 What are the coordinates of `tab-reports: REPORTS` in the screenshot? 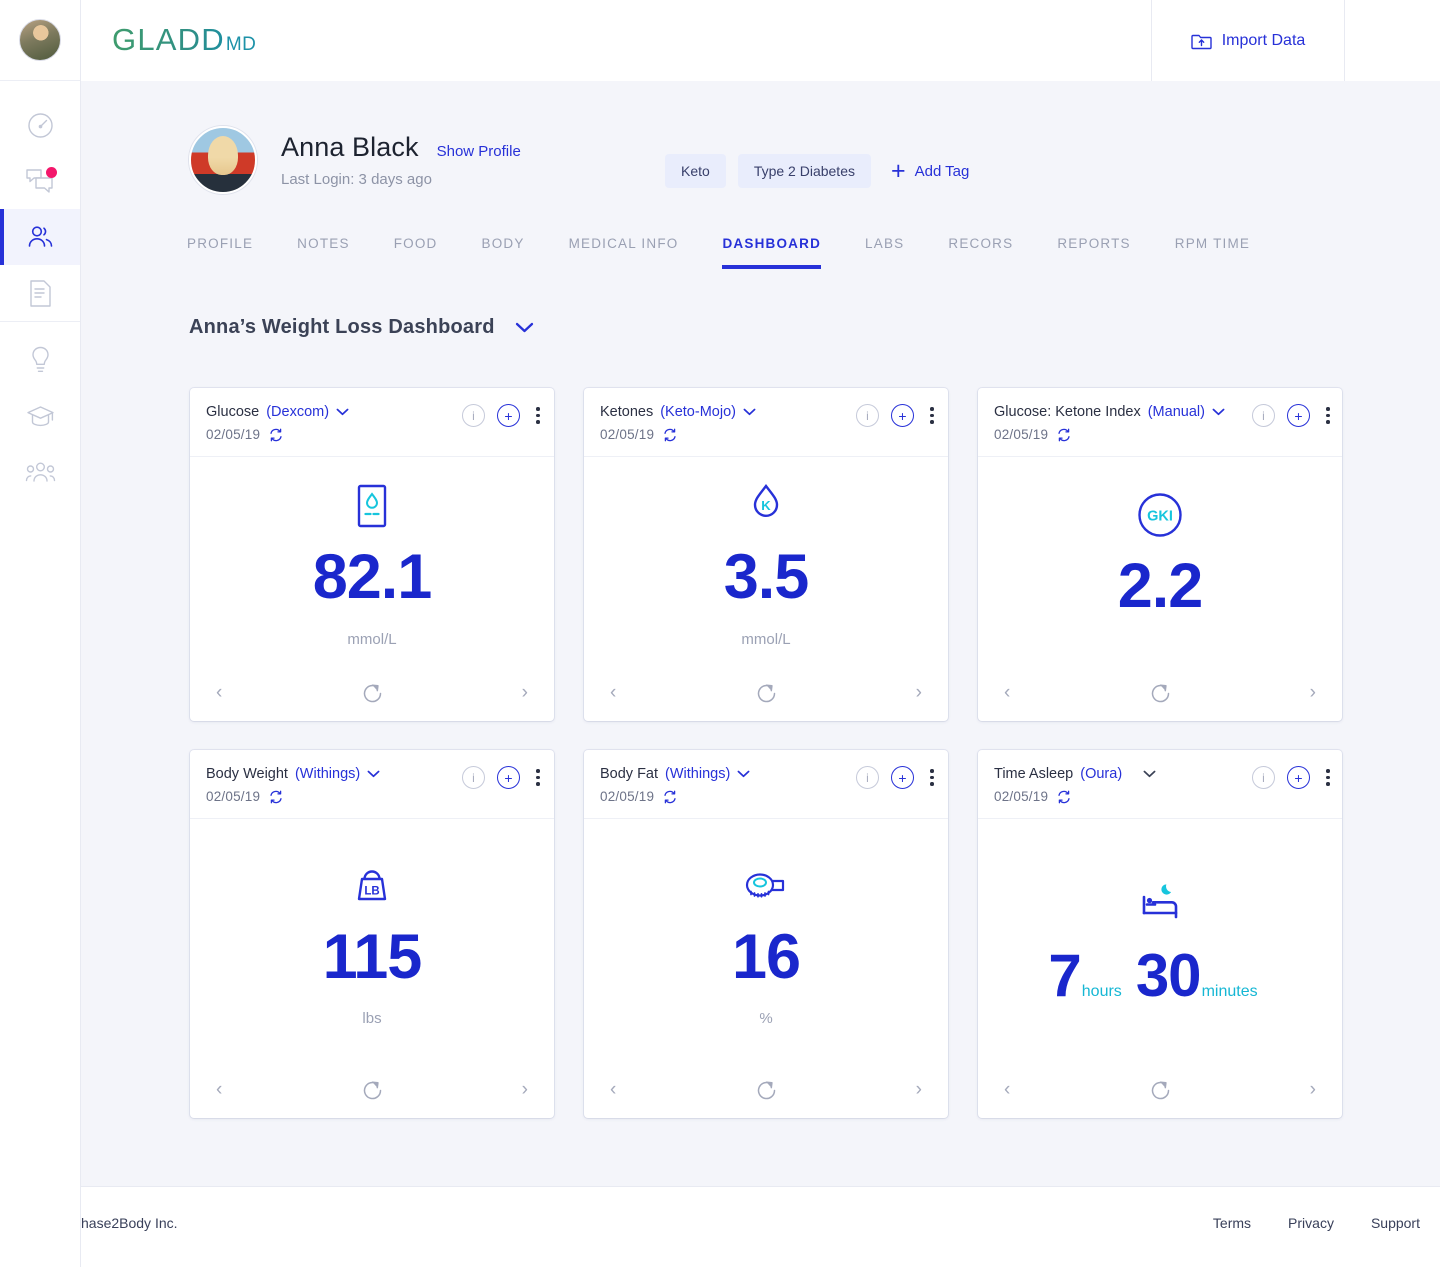 It's located at (1093, 252).